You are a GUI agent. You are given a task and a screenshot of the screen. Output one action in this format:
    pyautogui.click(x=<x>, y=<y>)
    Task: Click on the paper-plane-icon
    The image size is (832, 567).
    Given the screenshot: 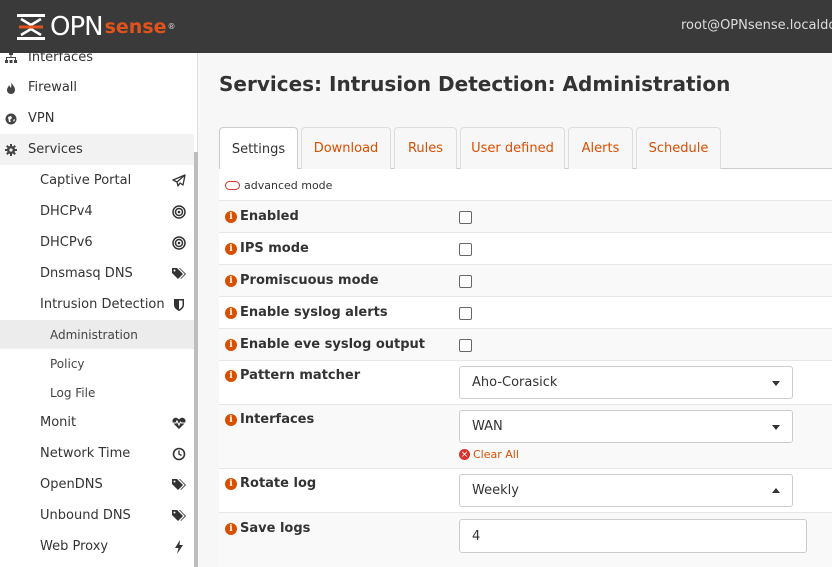 What is the action you would take?
    pyautogui.click(x=179, y=180)
    